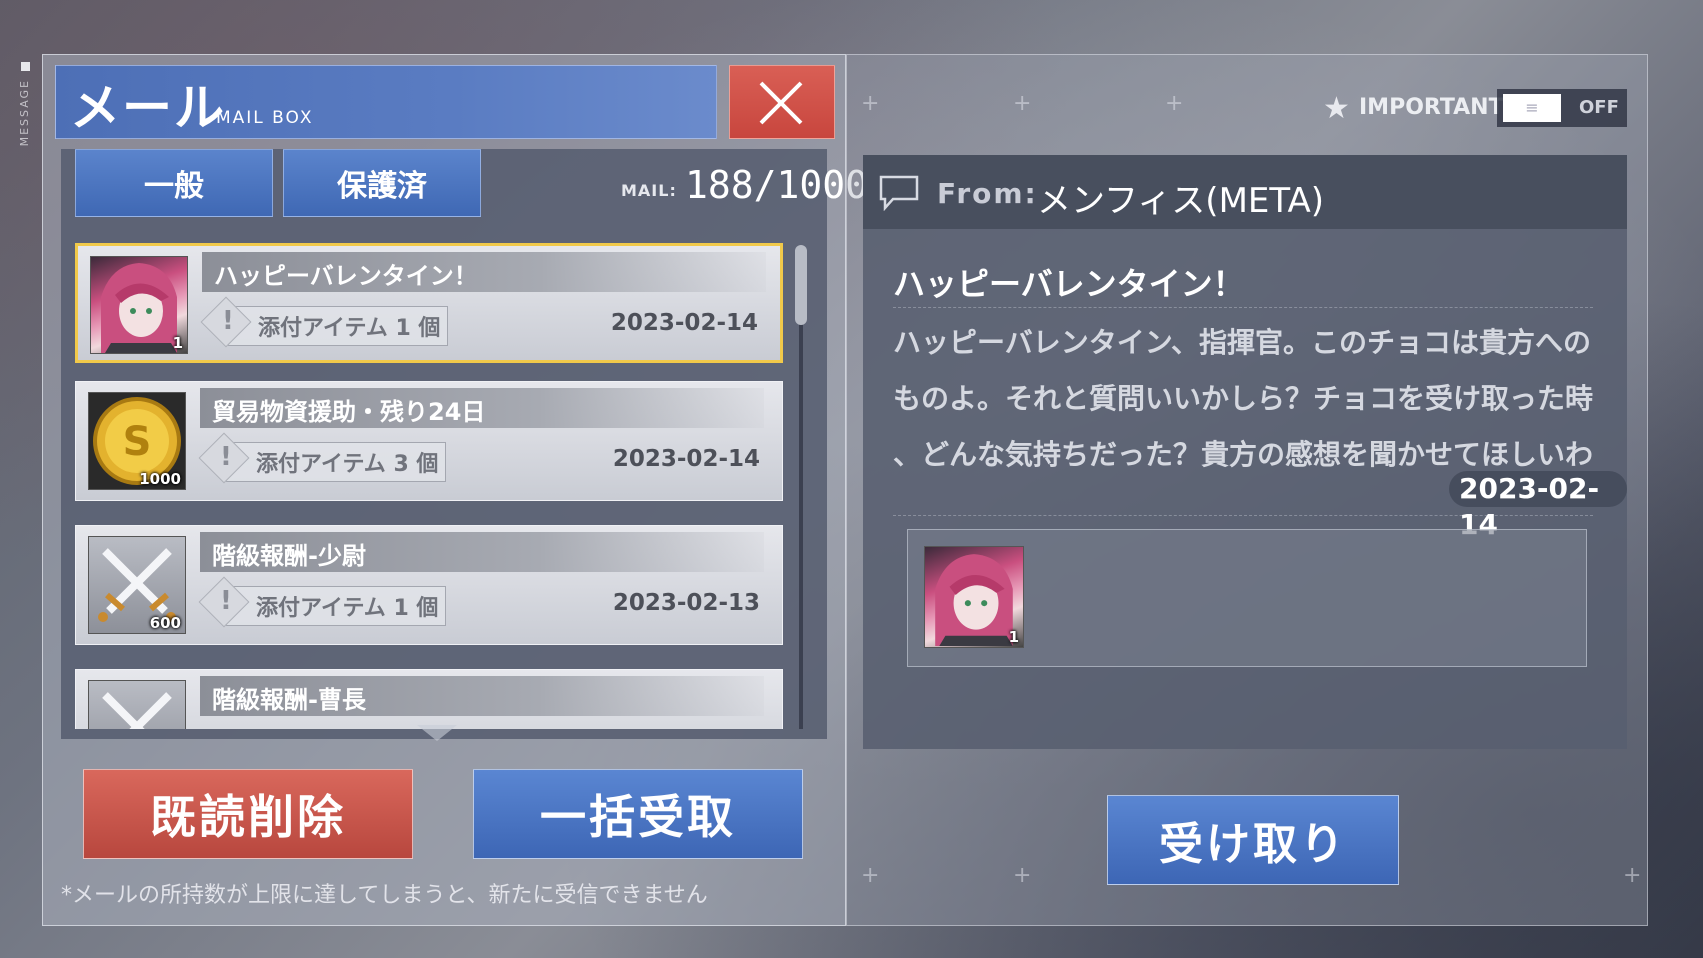 The image size is (1703, 958). What do you see at coordinates (638, 814) in the screenshot?
I see `receive-all-button: 一括受取` at bounding box center [638, 814].